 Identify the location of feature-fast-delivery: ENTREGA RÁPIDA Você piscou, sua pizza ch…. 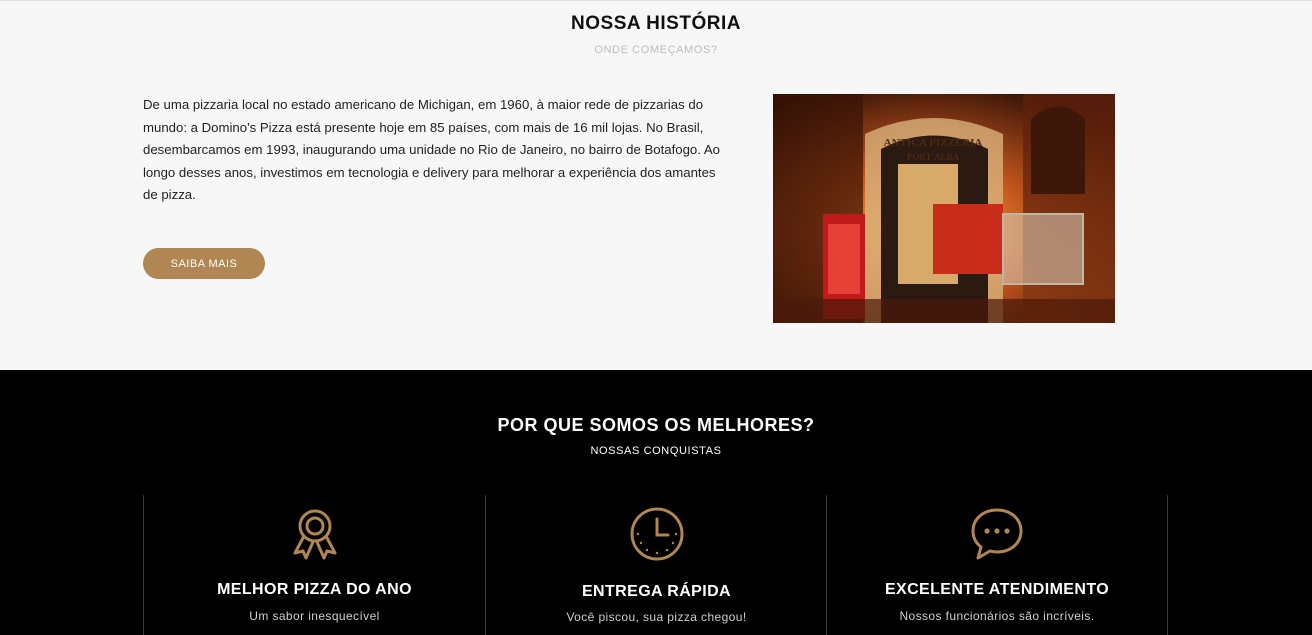
(656, 565).